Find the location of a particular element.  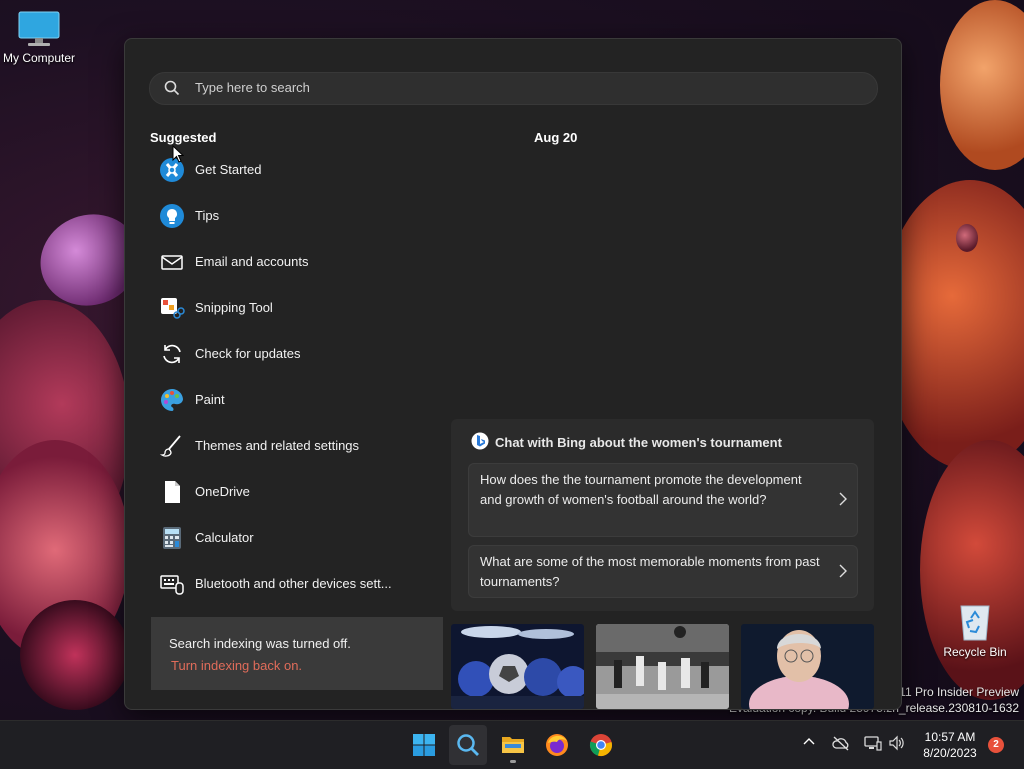

file-explorer-button is located at coordinates (513, 745).